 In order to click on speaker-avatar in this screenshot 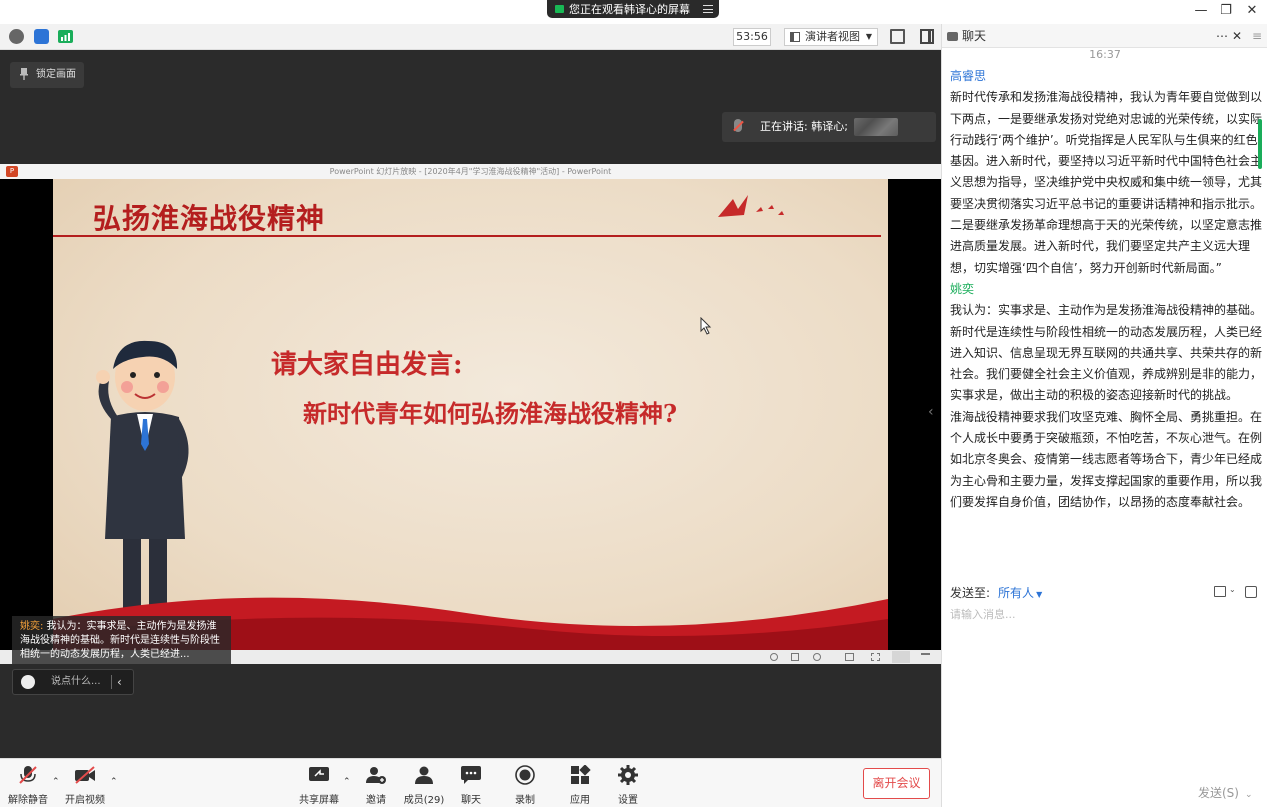, I will do `click(876, 127)`.